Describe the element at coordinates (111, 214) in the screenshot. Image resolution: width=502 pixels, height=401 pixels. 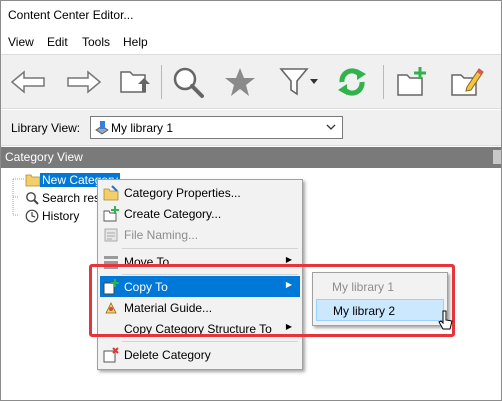
I see `create-category-icon` at that location.